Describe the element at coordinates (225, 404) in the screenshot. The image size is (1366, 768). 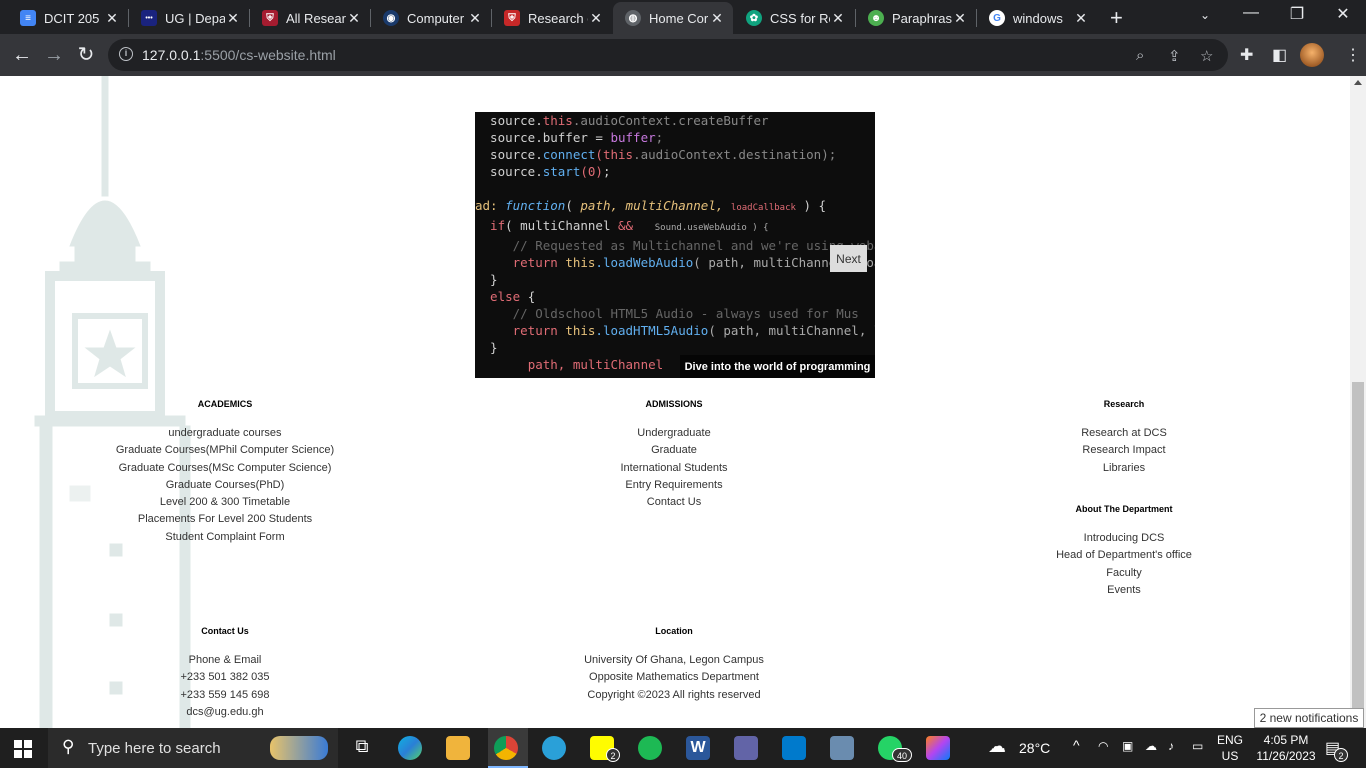
I see `academics-heading: ACADEMICS` at that location.